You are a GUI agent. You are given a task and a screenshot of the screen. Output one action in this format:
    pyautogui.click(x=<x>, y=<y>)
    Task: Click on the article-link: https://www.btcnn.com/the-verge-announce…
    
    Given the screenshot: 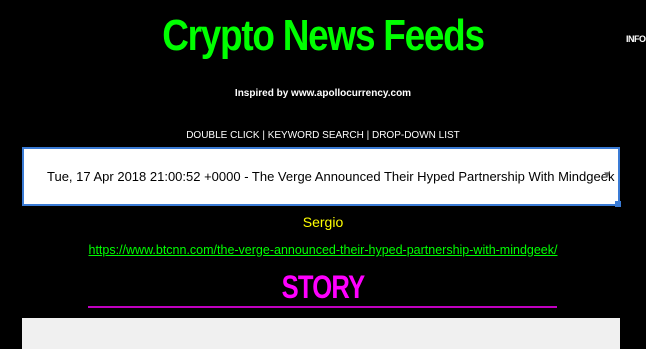 What is the action you would take?
    pyautogui.click(x=323, y=250)
    